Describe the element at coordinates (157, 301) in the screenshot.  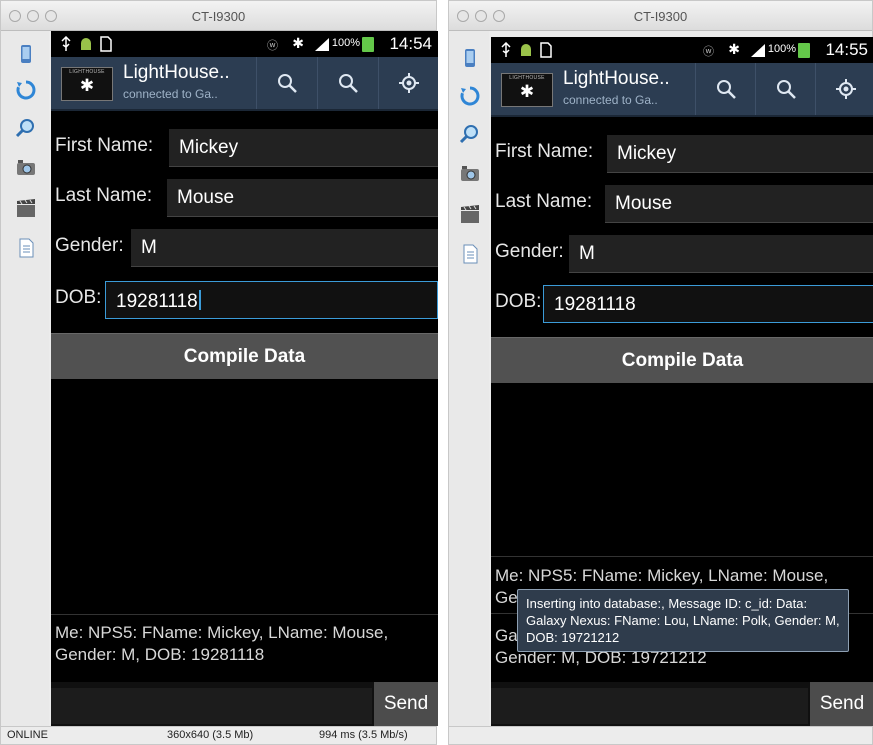
I see `dob-value: 19281118` at that location.